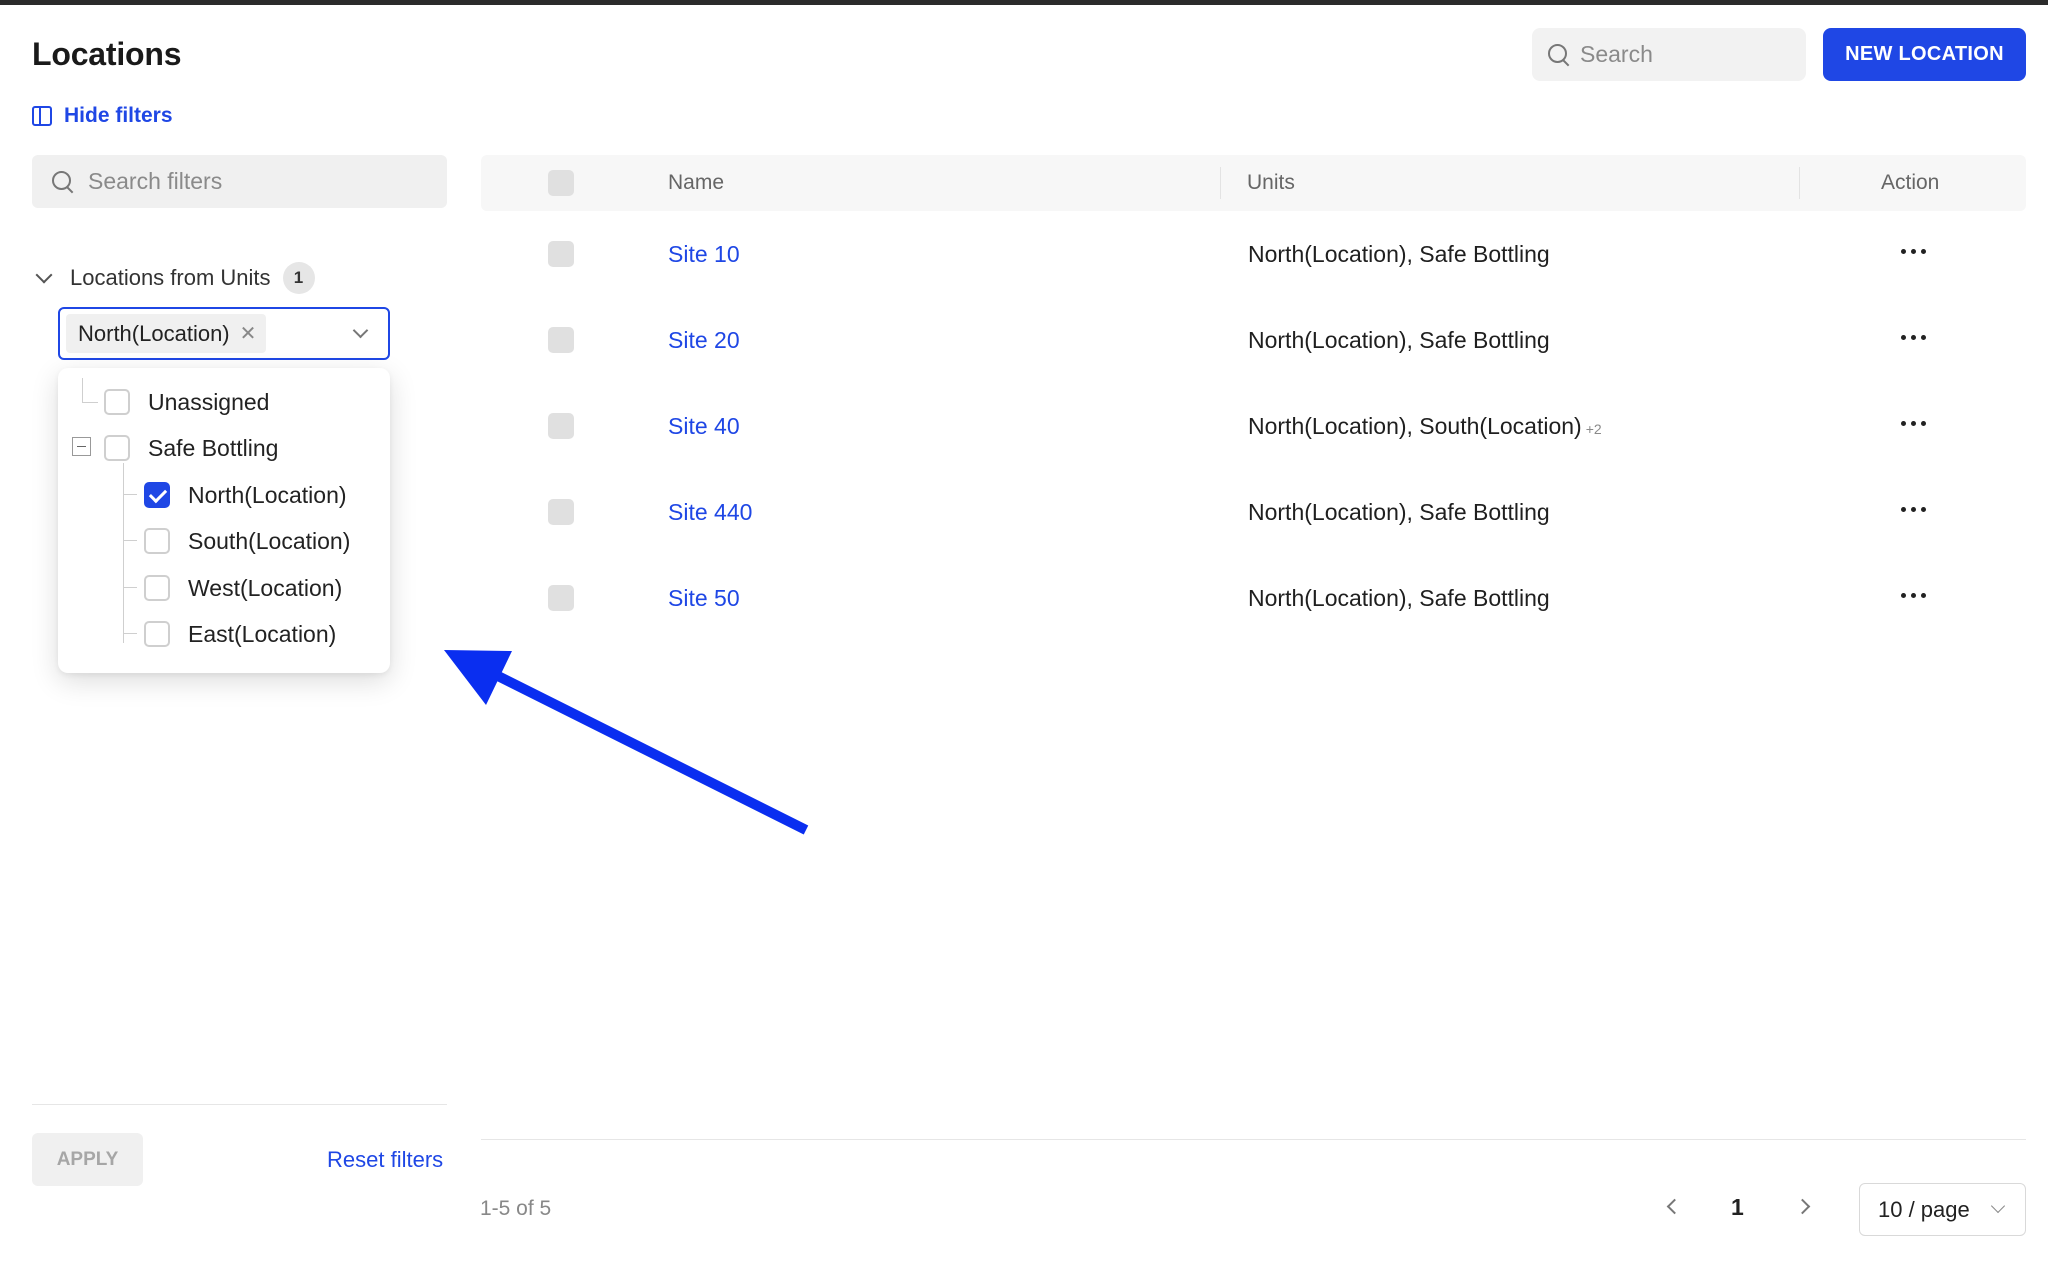  What do you see at coordinates (1924, 54) in the screenshot?
I see `new-location-button: NEW LOCATION` at bounding box center [1924, 54].